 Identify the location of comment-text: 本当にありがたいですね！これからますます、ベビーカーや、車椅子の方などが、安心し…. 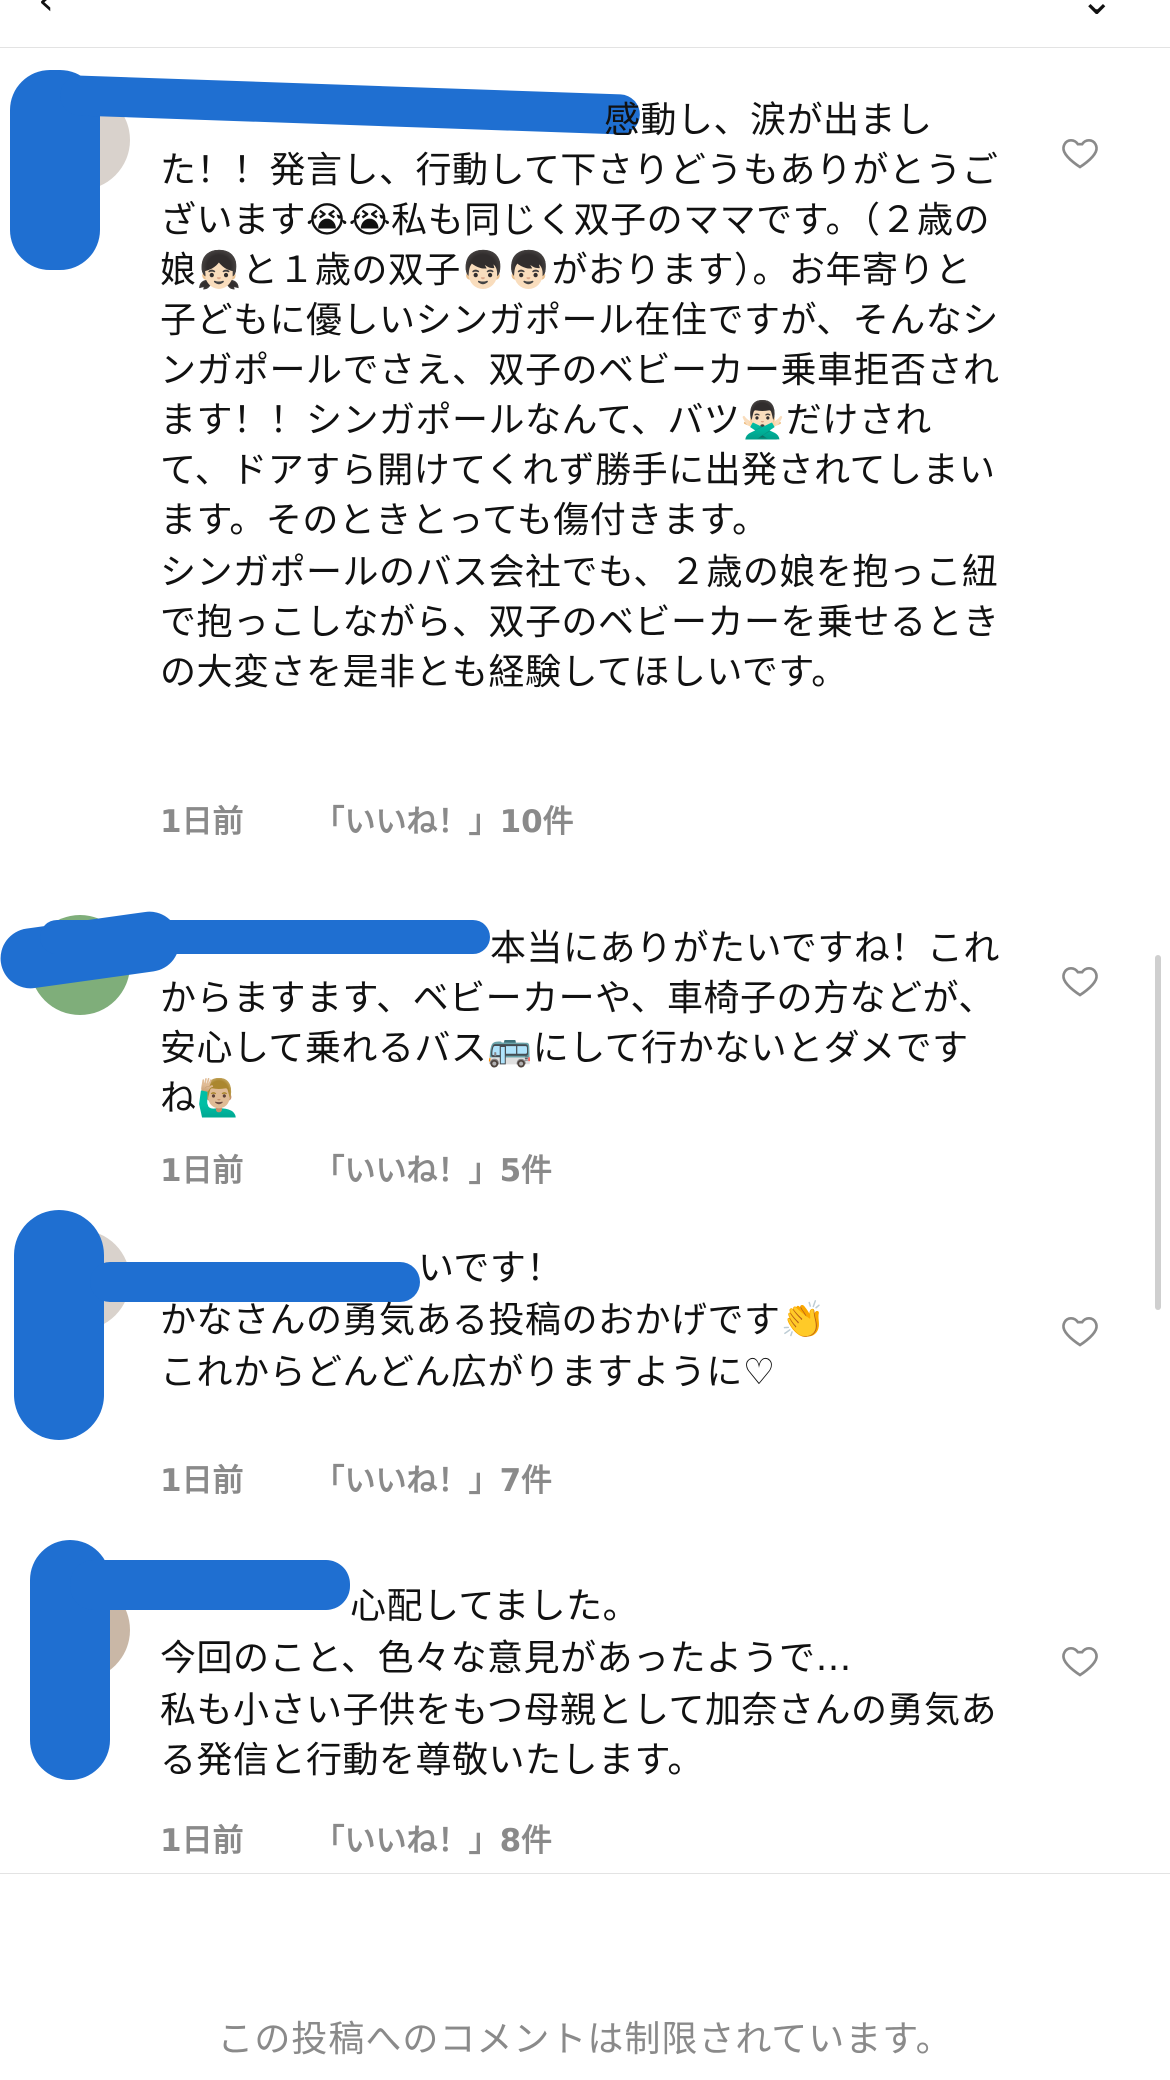
(580, 1025).